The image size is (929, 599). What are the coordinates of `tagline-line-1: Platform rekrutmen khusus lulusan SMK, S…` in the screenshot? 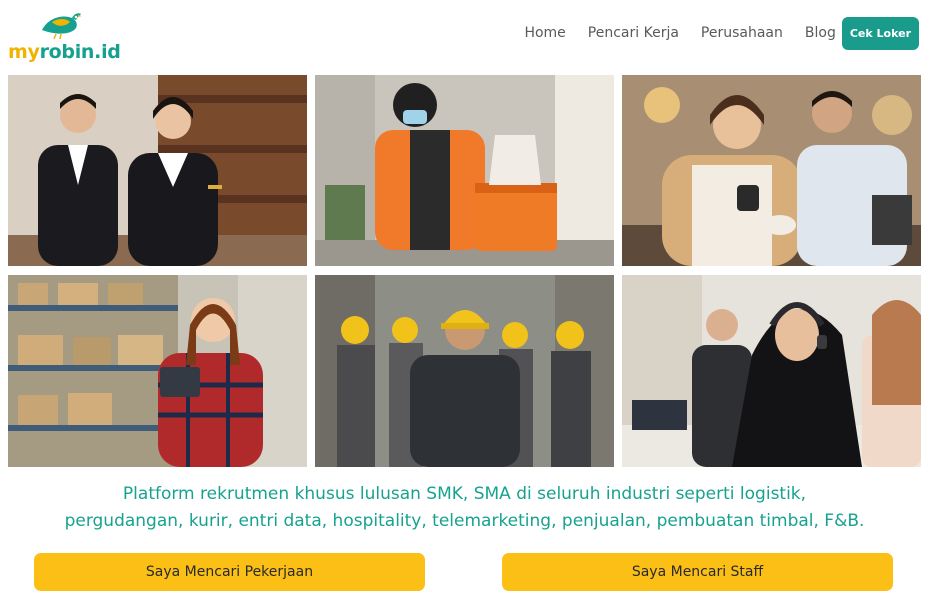 It's located at (464, 494).